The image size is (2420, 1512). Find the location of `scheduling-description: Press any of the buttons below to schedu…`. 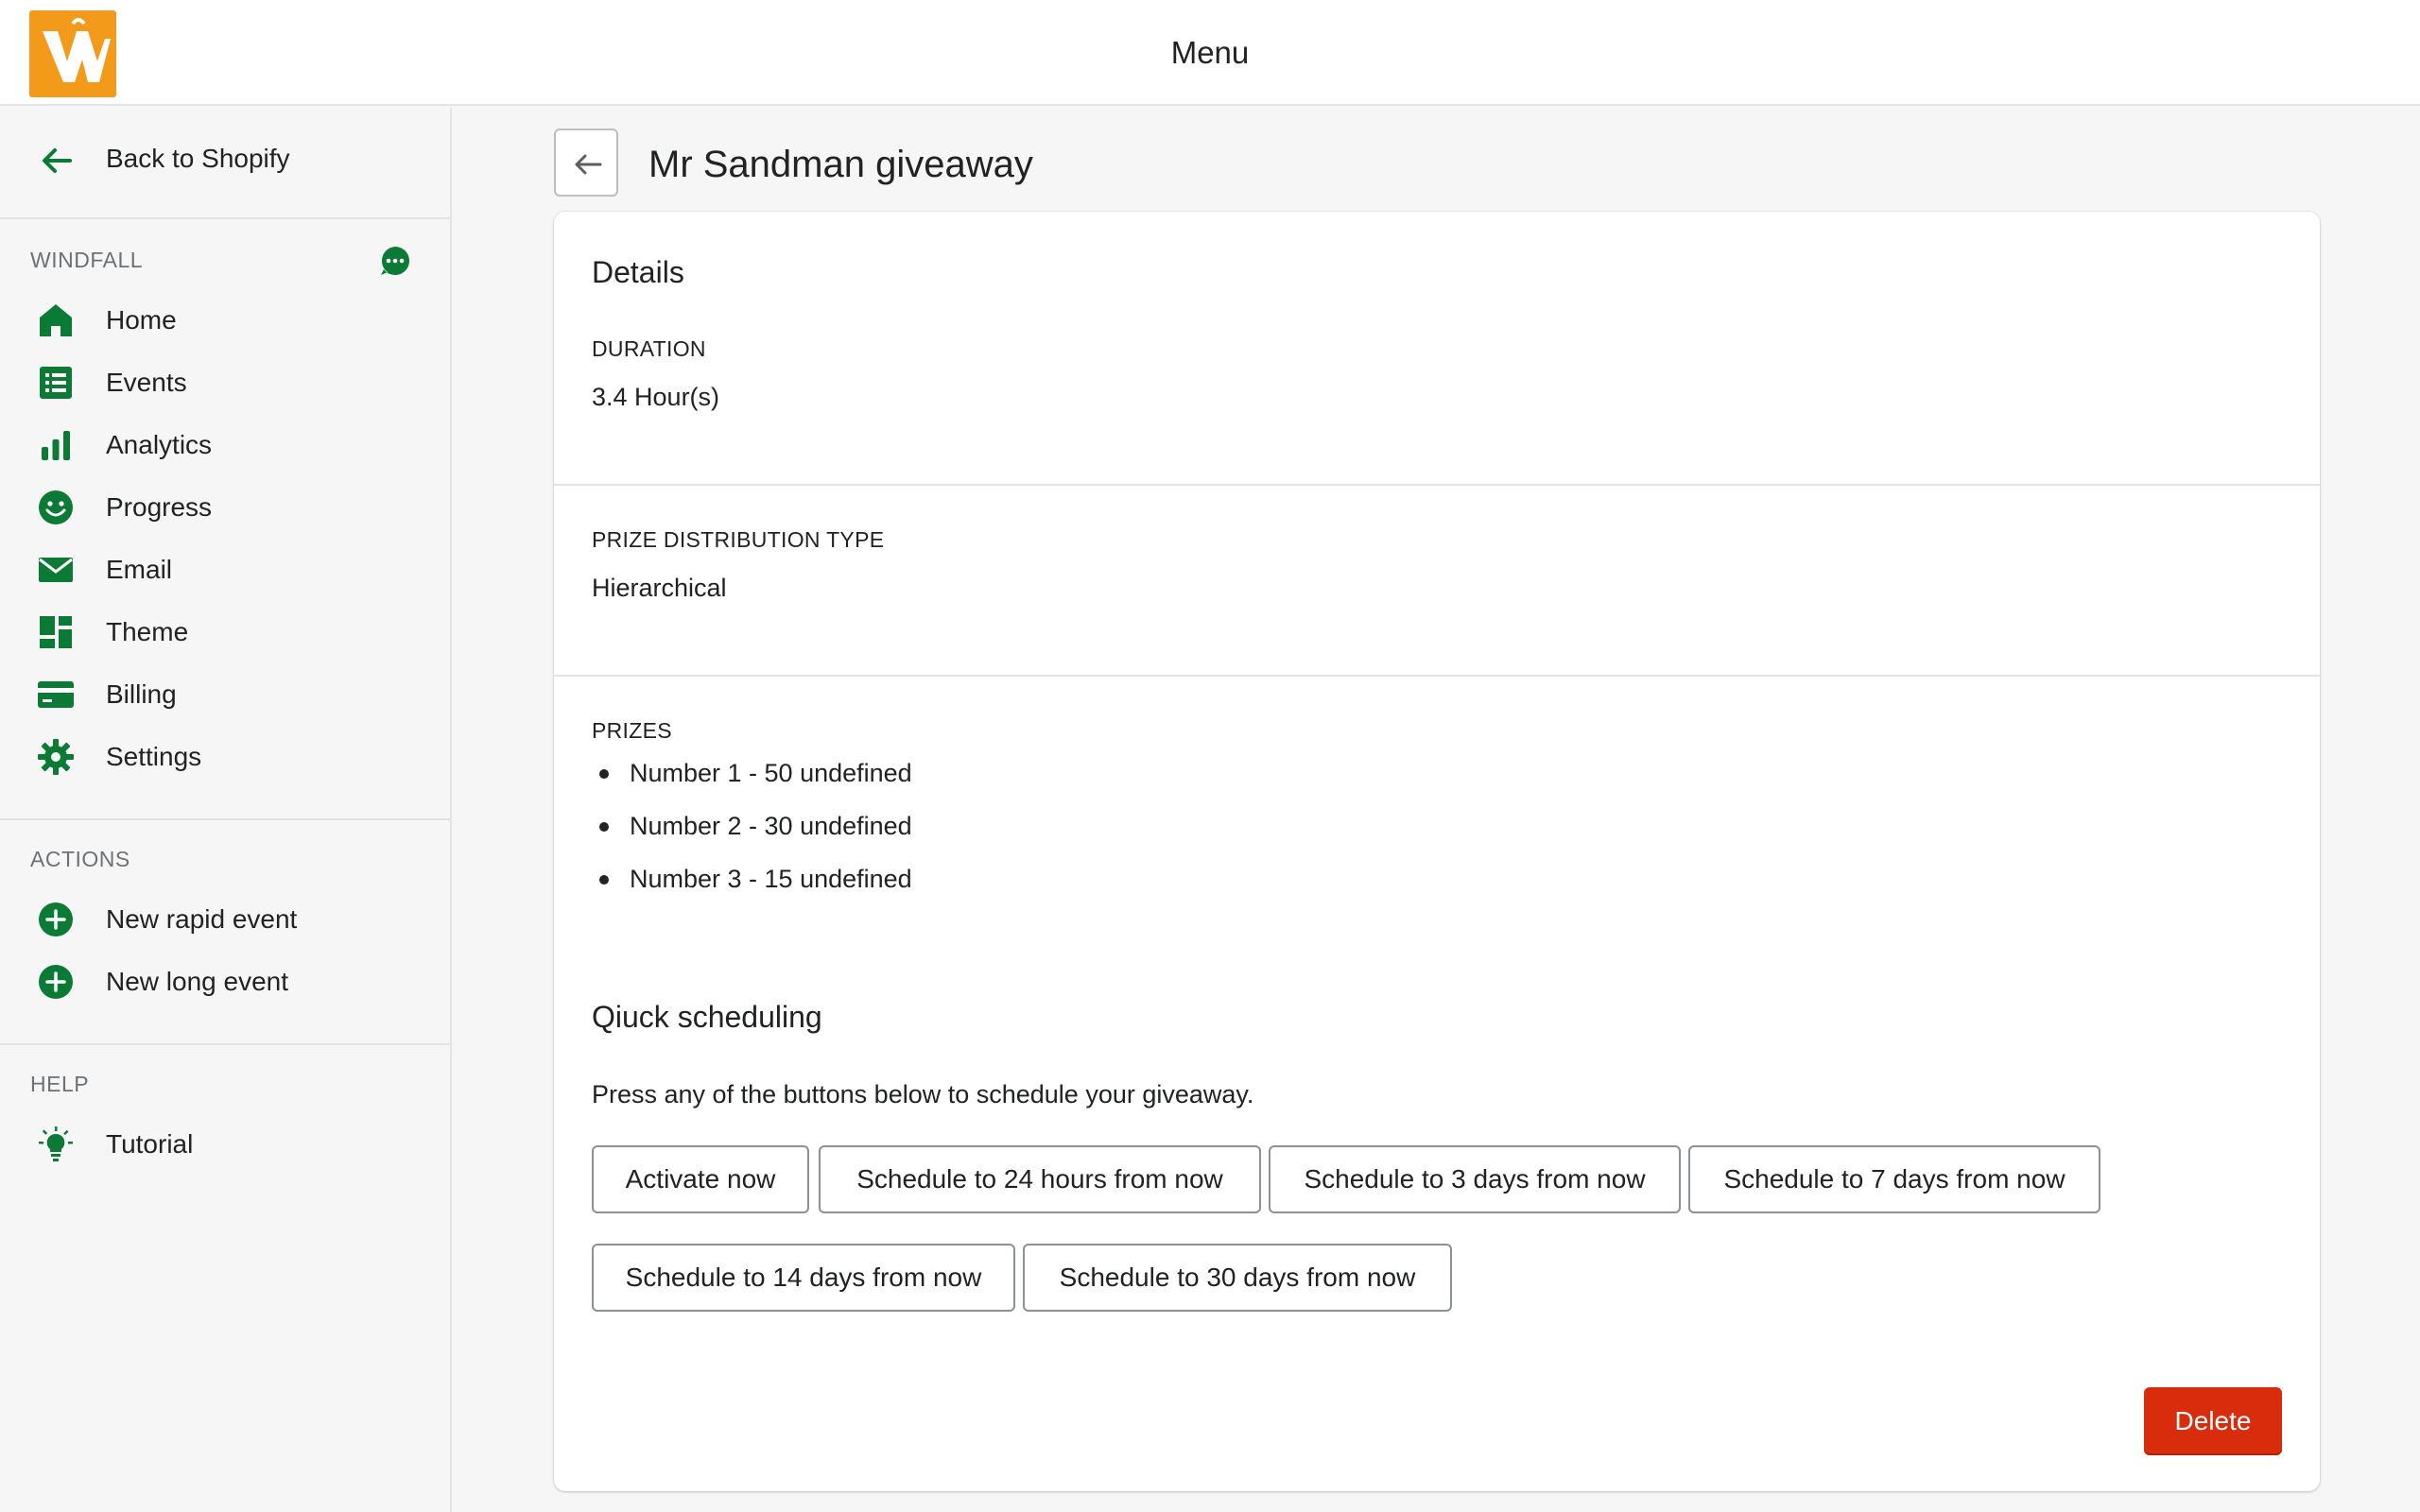

scheduling-description: Press any of the buttons below to schedu… is located at coordinates (923, 1094).